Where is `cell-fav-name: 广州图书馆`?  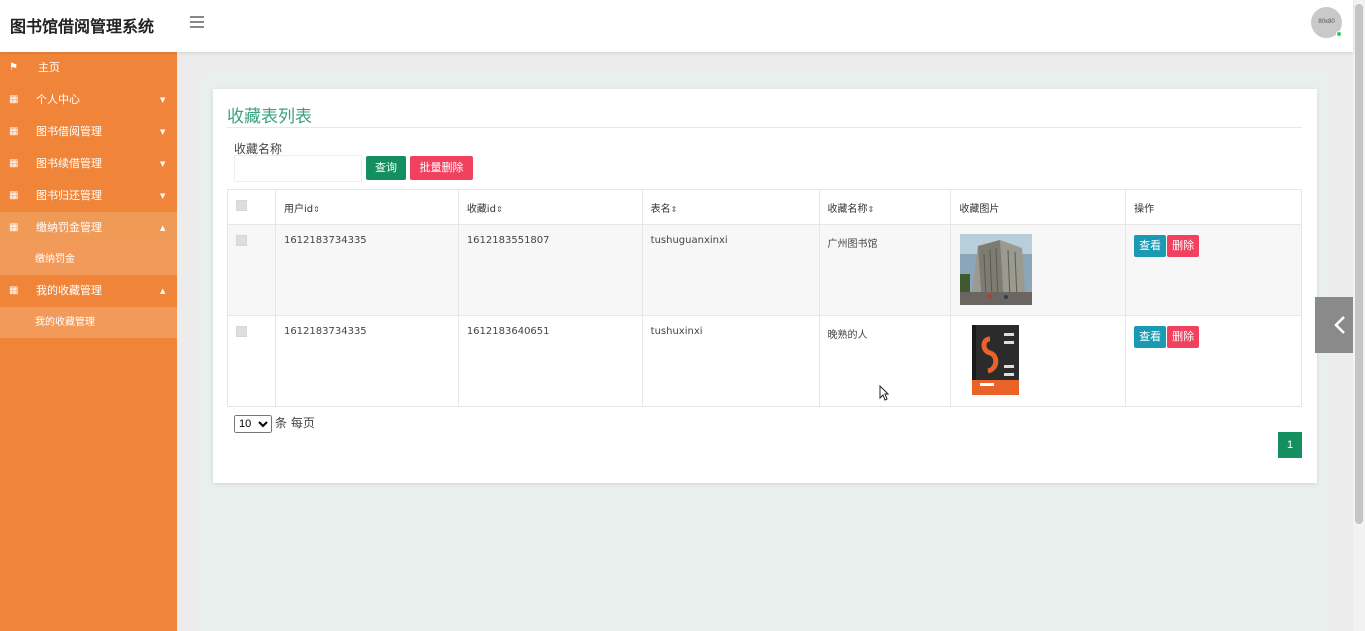
cell-fav-name: 广州图书馆 is located at coordinates (885, 270).